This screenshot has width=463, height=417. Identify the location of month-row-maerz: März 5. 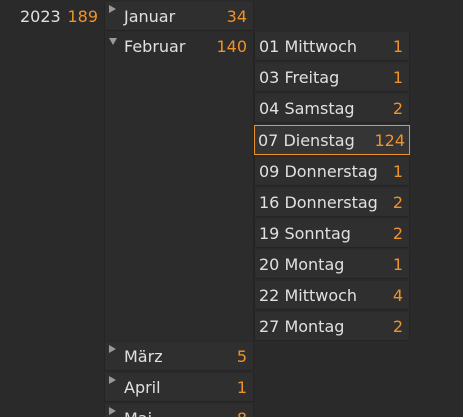
(179, 356).